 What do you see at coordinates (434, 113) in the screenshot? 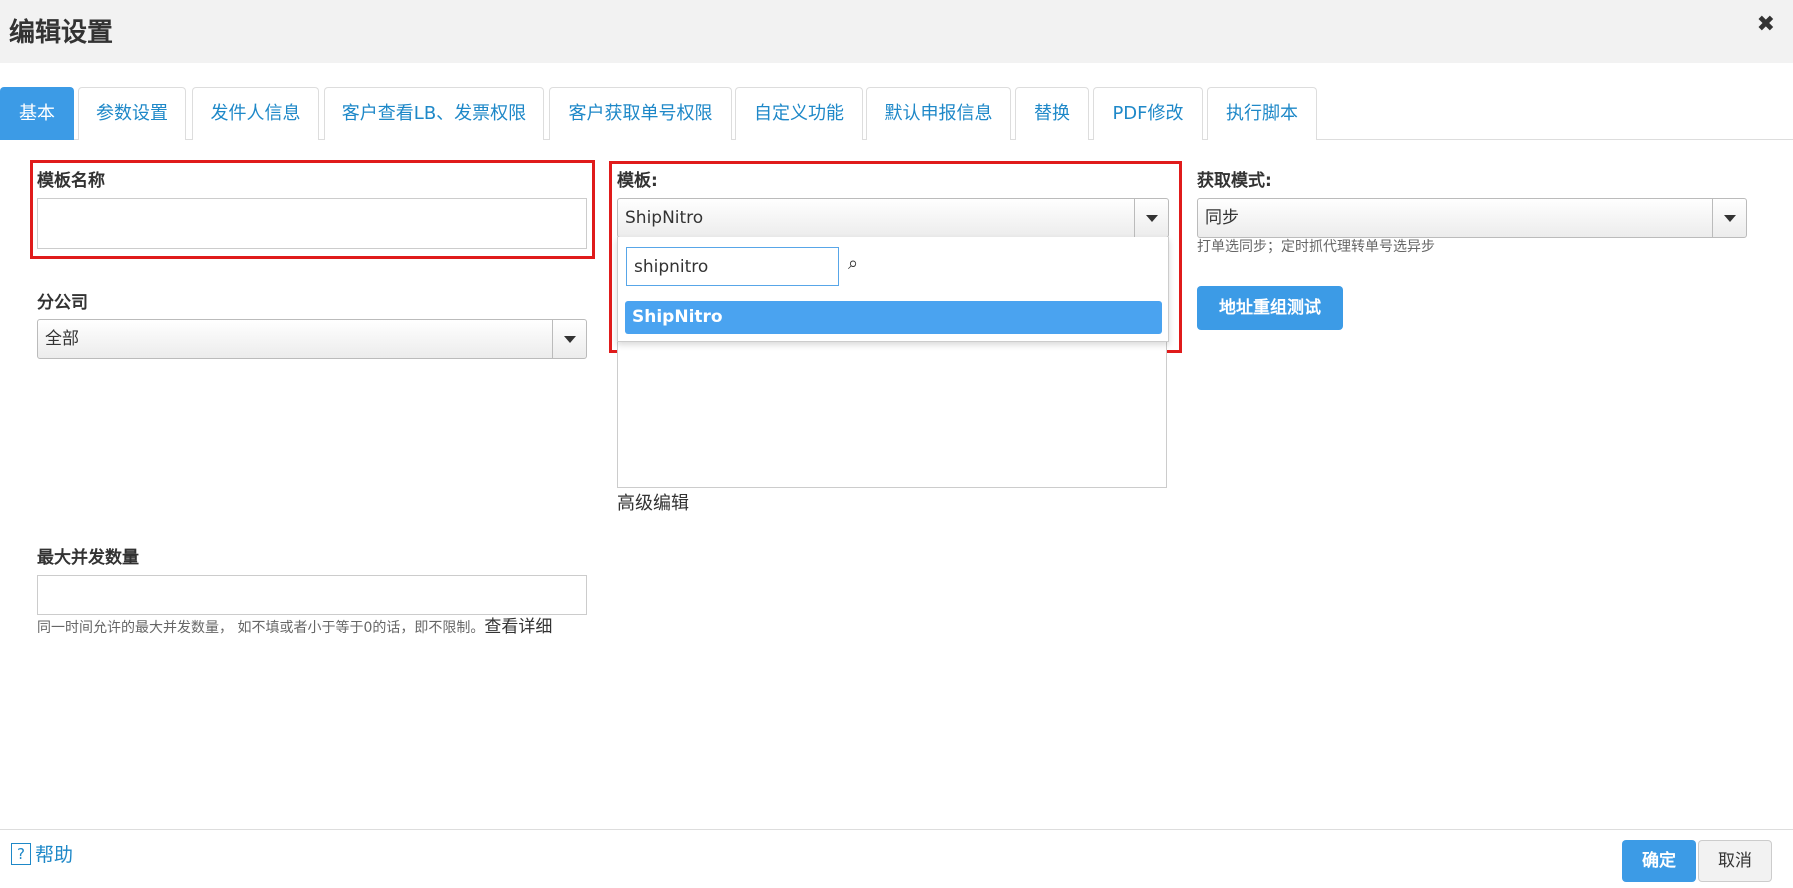
I see `tab-customer-view-permissions: 客户查看LB、发票权限` at bounding box center [434, 113].